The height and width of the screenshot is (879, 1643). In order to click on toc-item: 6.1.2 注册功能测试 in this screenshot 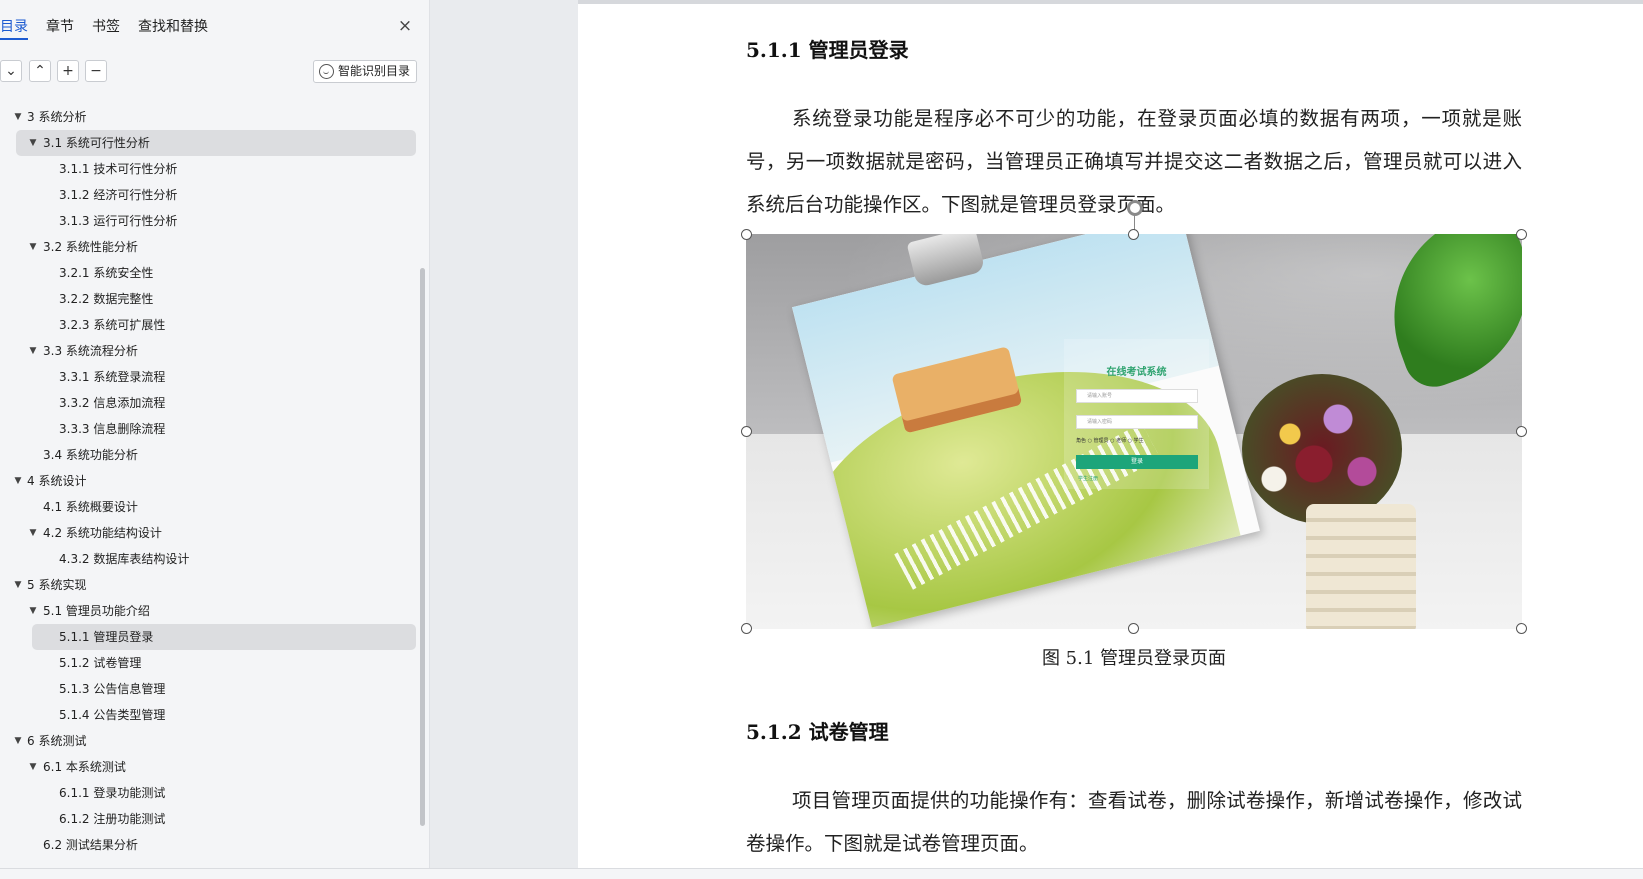, I will do `click(210, 819)`.